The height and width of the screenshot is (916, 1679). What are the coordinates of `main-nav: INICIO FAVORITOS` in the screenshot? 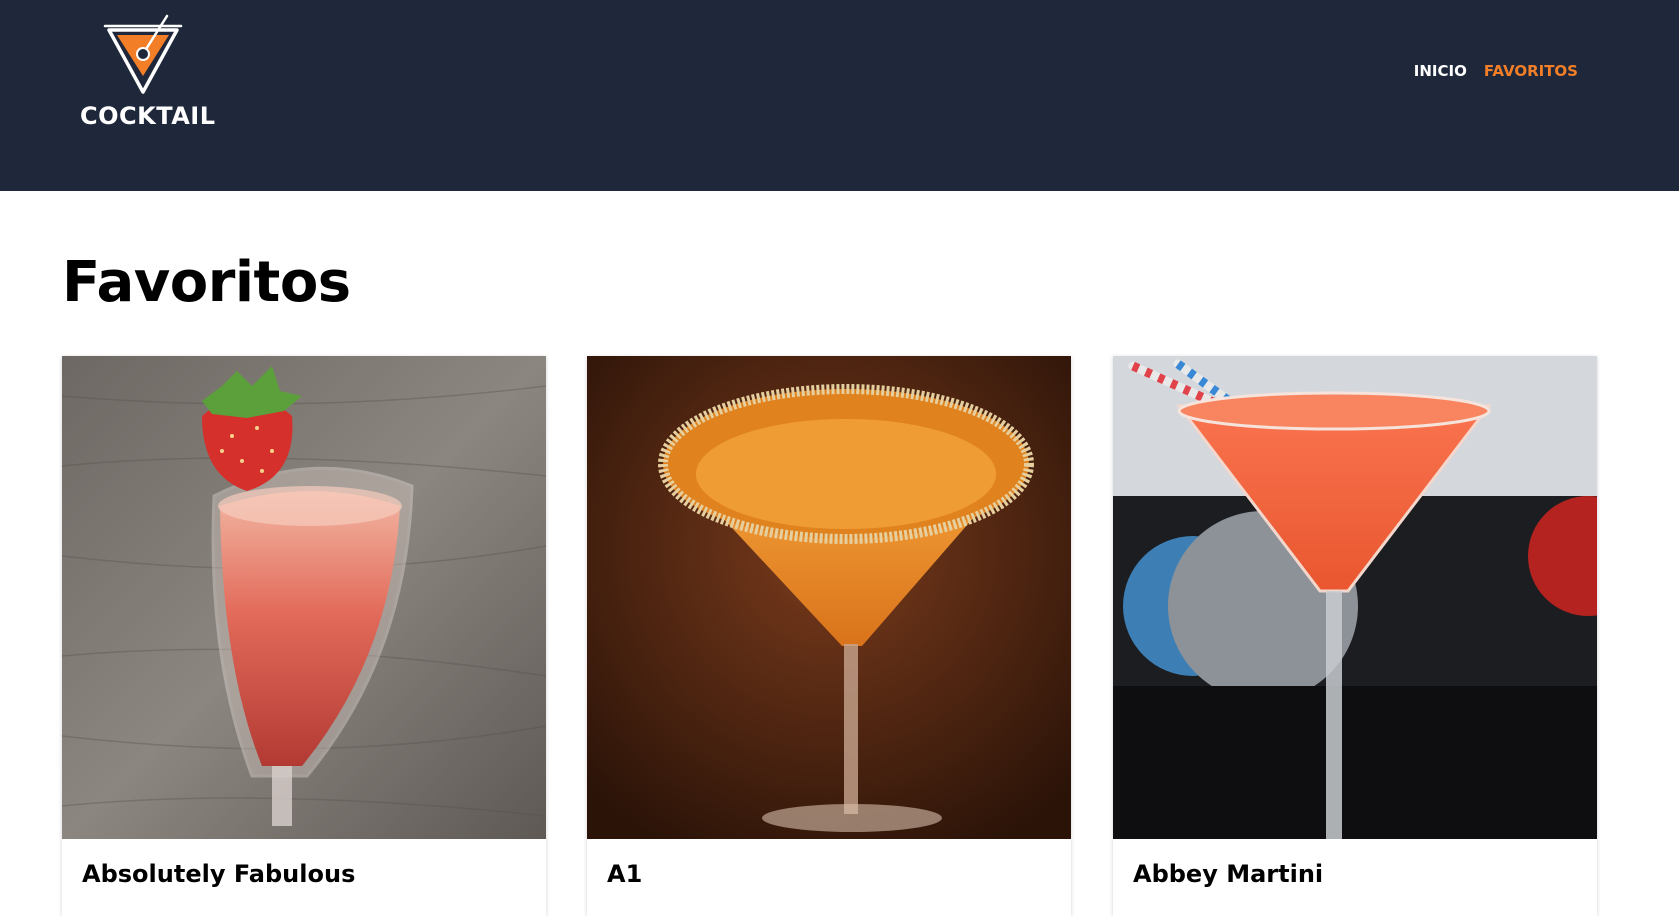 It's located at (1496, 71).